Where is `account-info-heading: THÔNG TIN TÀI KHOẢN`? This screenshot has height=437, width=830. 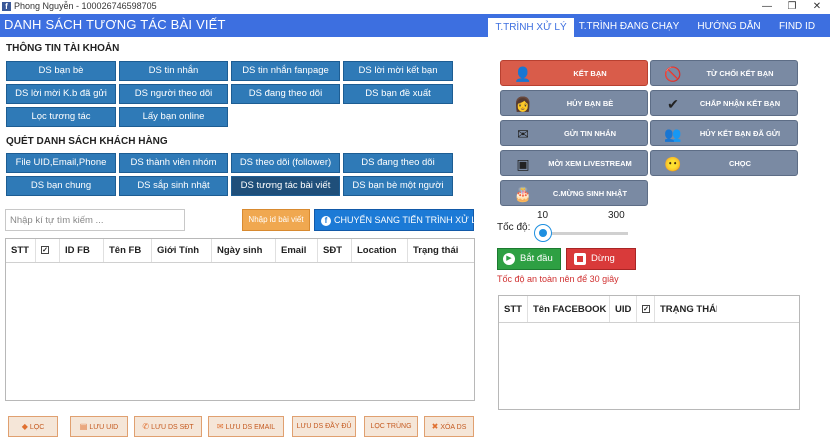 account-info-heading: THÔNG TIN TÀI KHOẢN is located at coordinates (63, 48).